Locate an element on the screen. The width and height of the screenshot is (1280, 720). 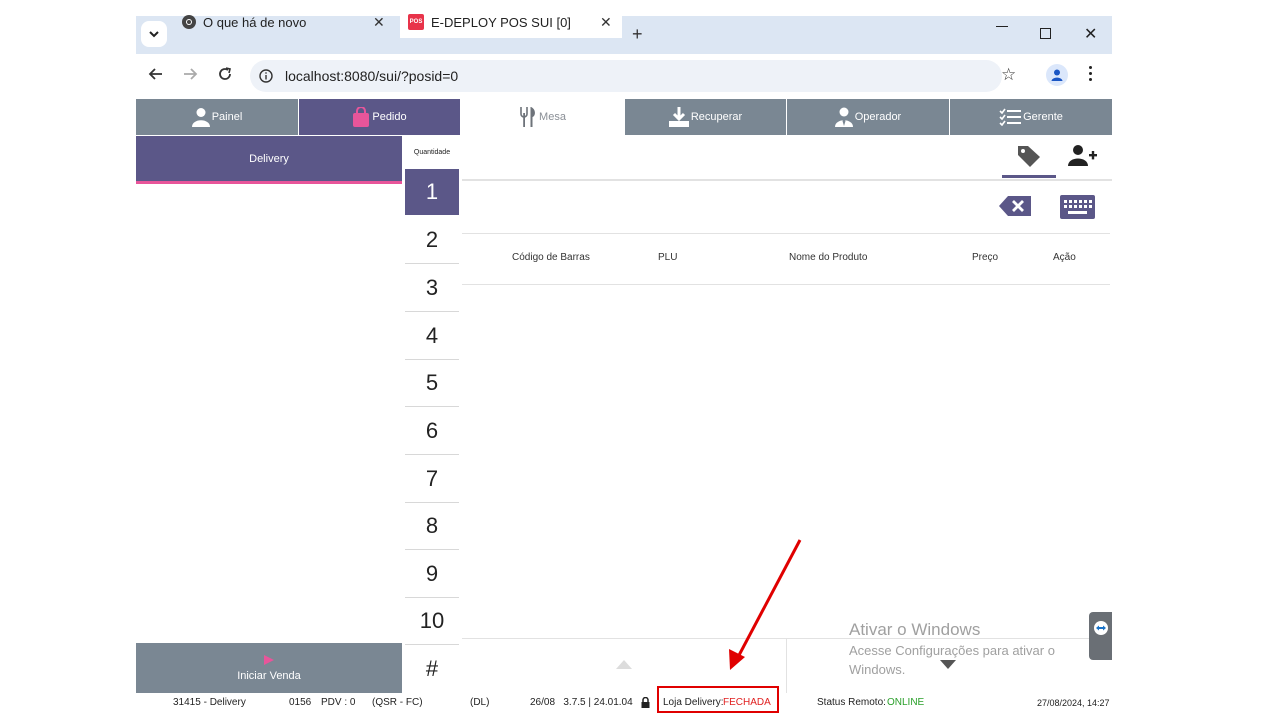
back-button is located at coordinates (156, 74).